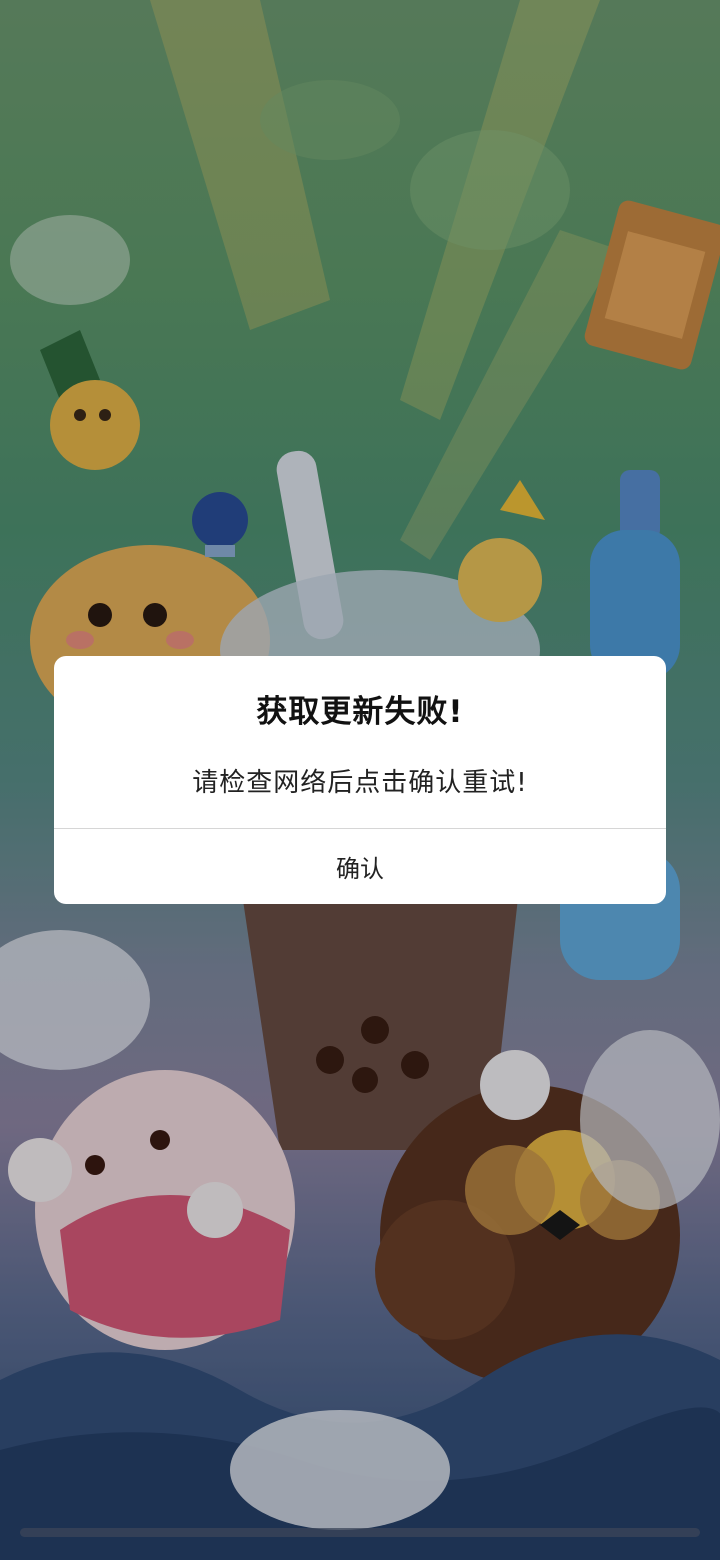 This screenshot has height=1560, width=720. What do you see at coordinates (360, 1532) in the screenshot?
I see `home-indicator-bar` at bounding box center [360, 1532].